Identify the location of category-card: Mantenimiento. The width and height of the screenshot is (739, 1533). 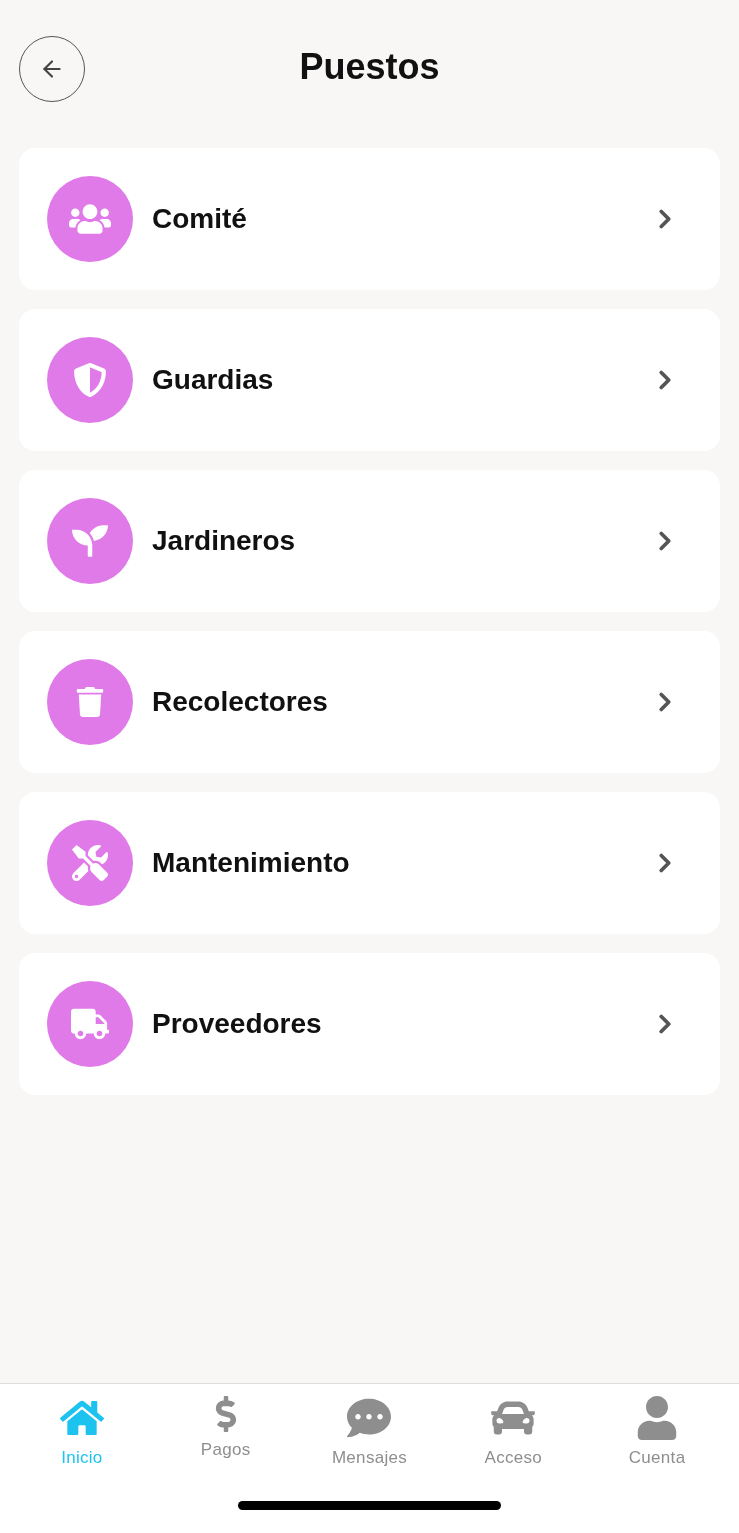
(369, 863).